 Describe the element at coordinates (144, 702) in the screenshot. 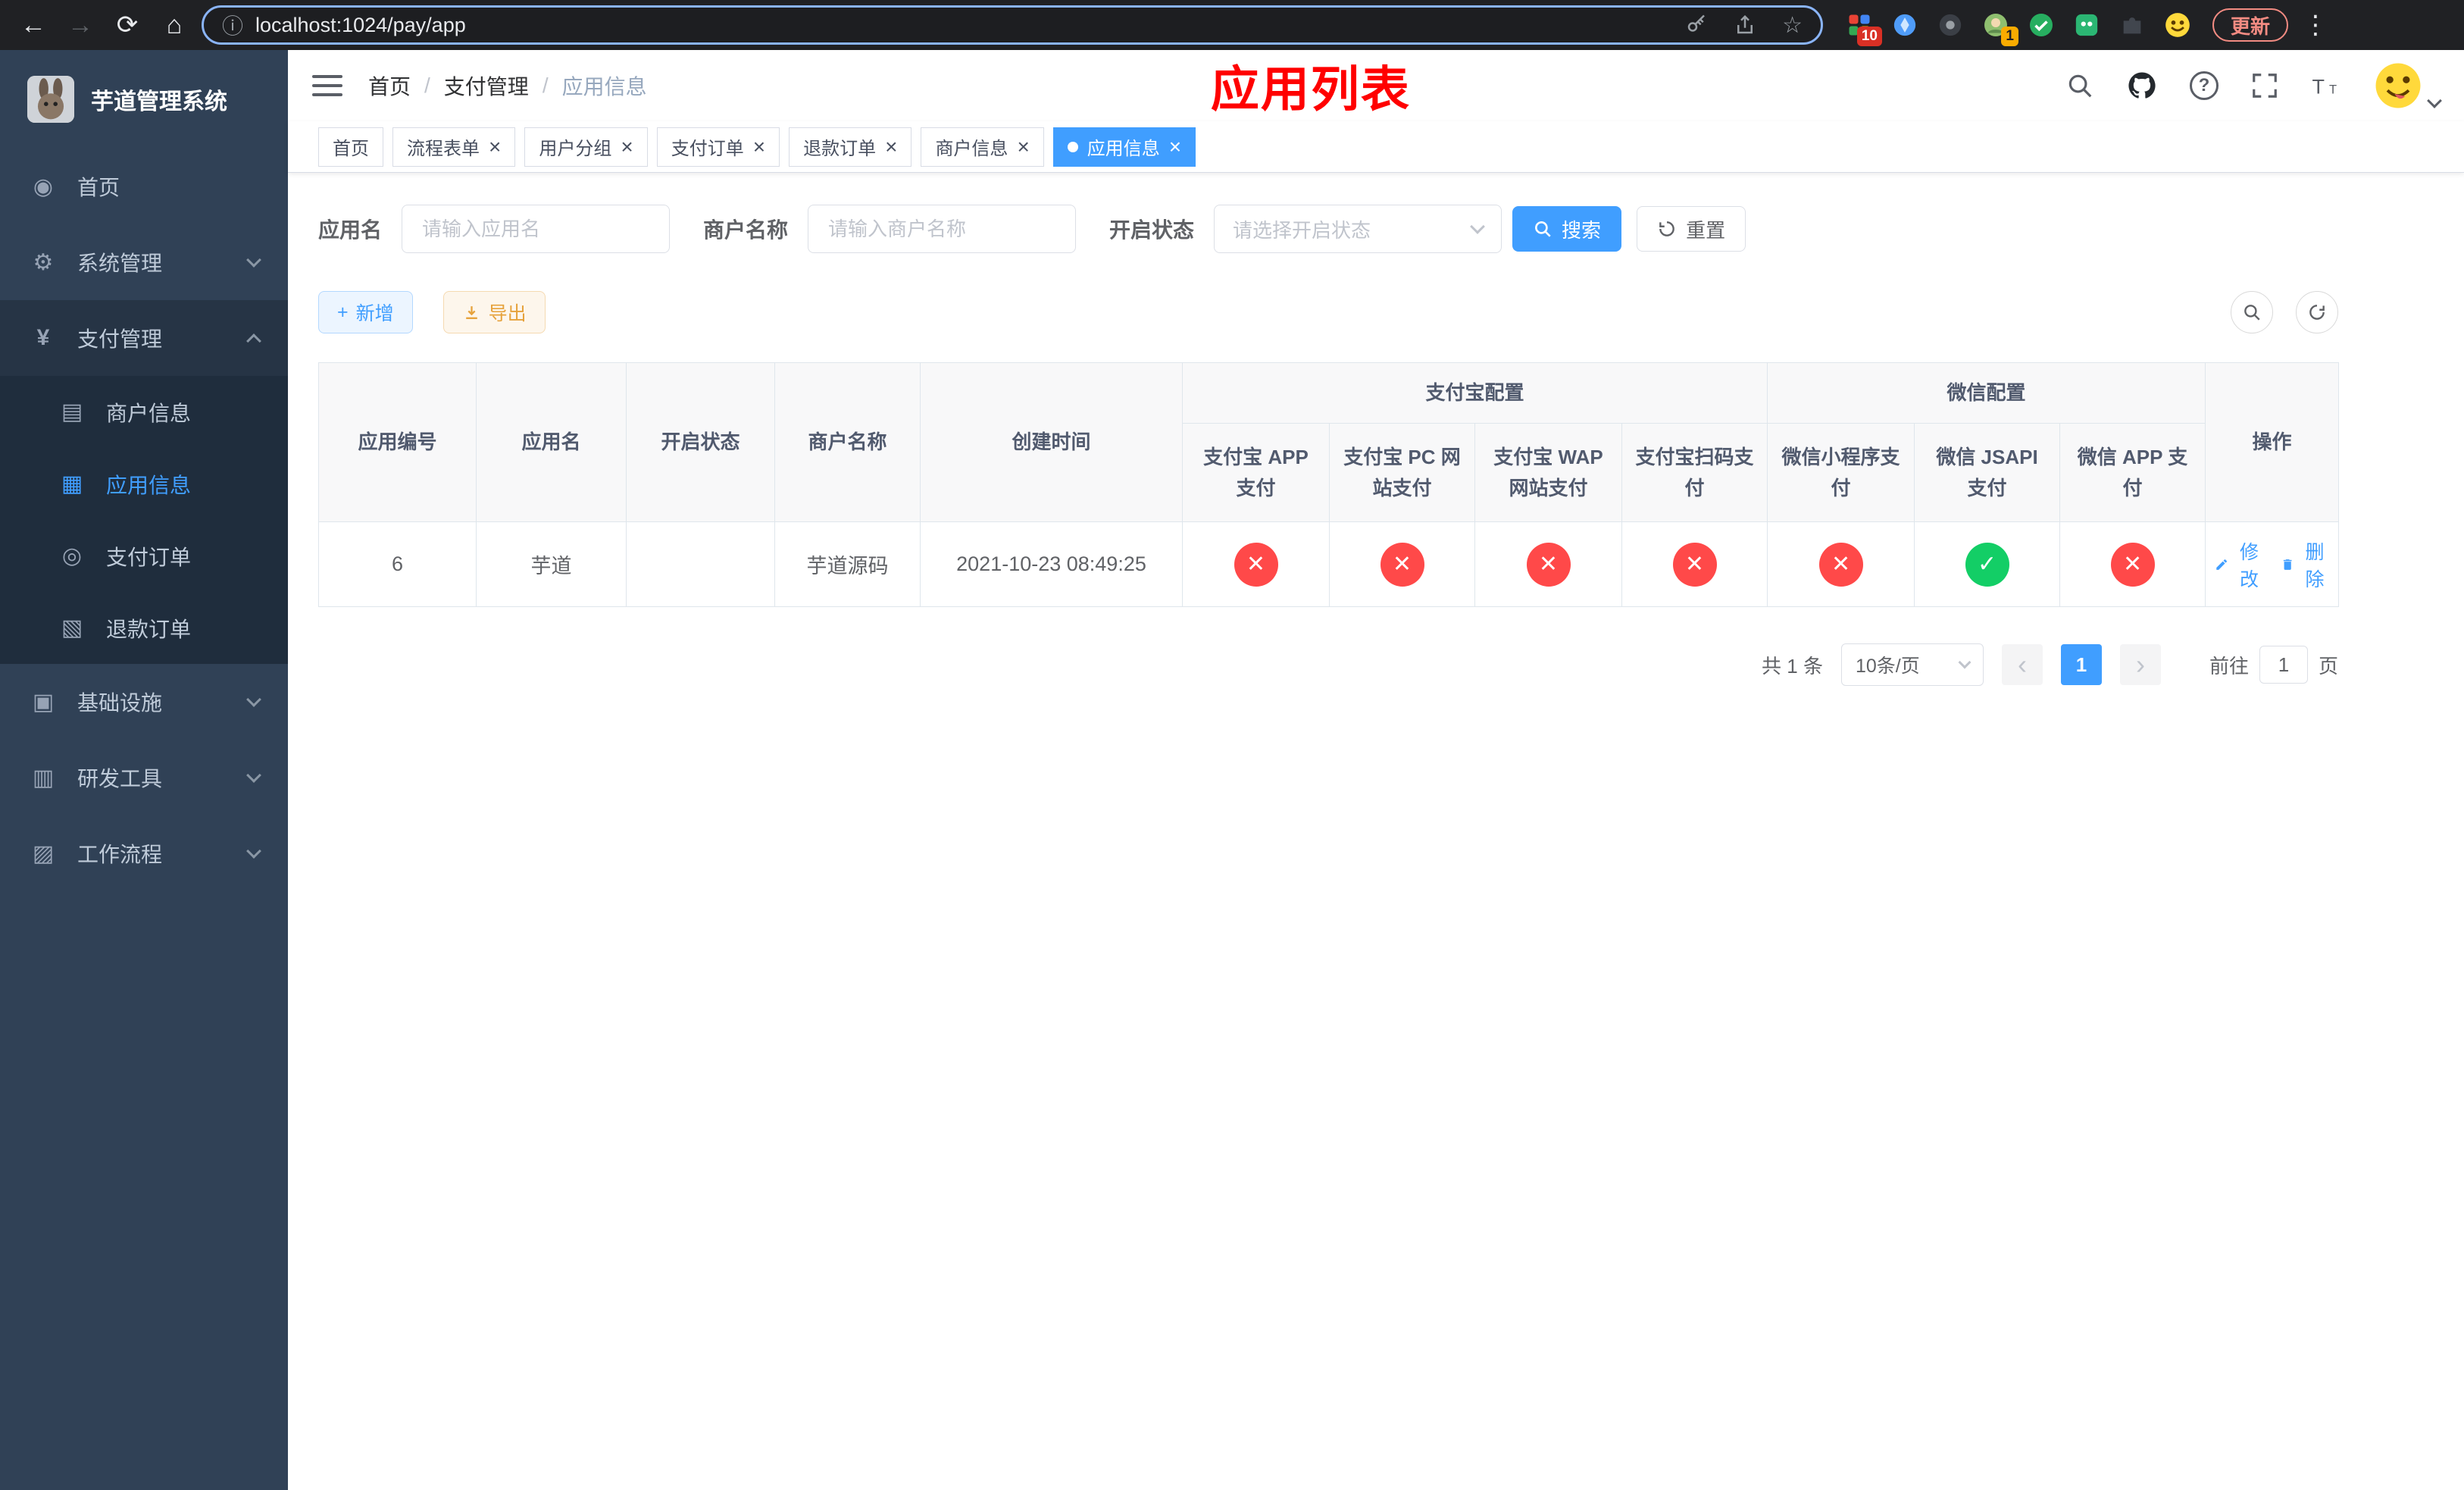

I see `sidebar-item-infrastructure: 基础设施` at that location.